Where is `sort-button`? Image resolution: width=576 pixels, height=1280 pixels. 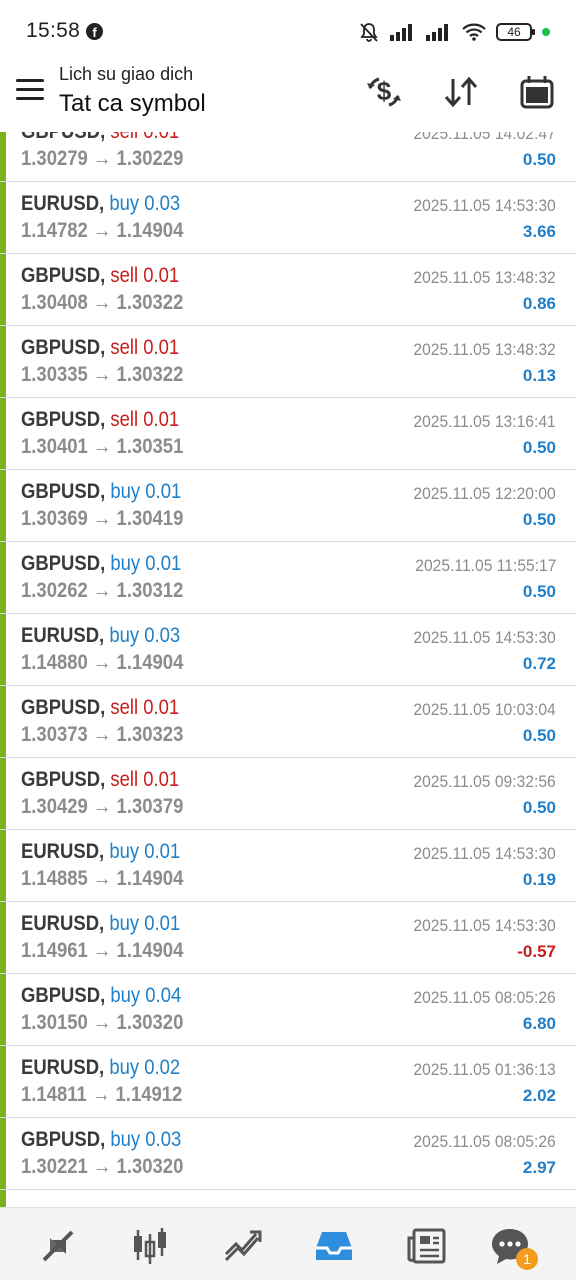 sort-button is located at coordinates (461, 92).